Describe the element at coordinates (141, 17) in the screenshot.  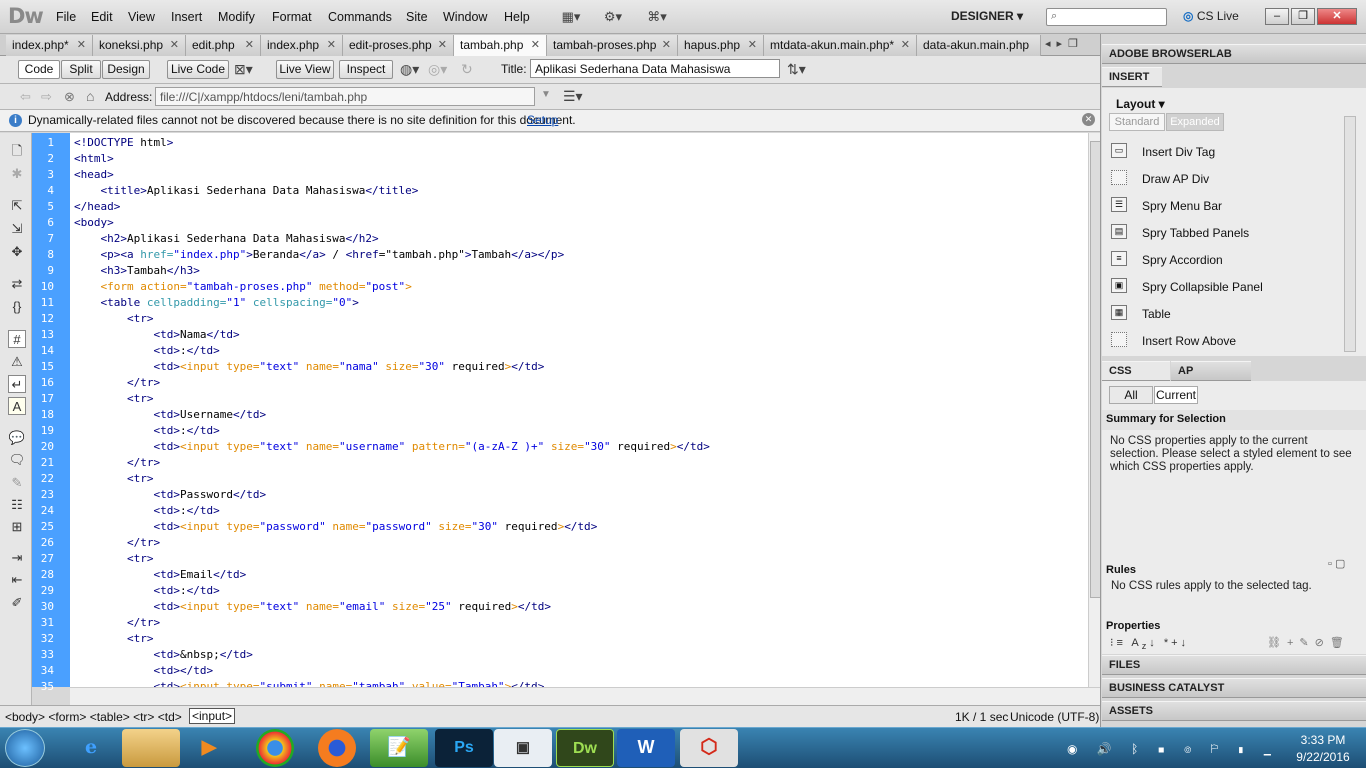
I see `menu-view: View` at that location.